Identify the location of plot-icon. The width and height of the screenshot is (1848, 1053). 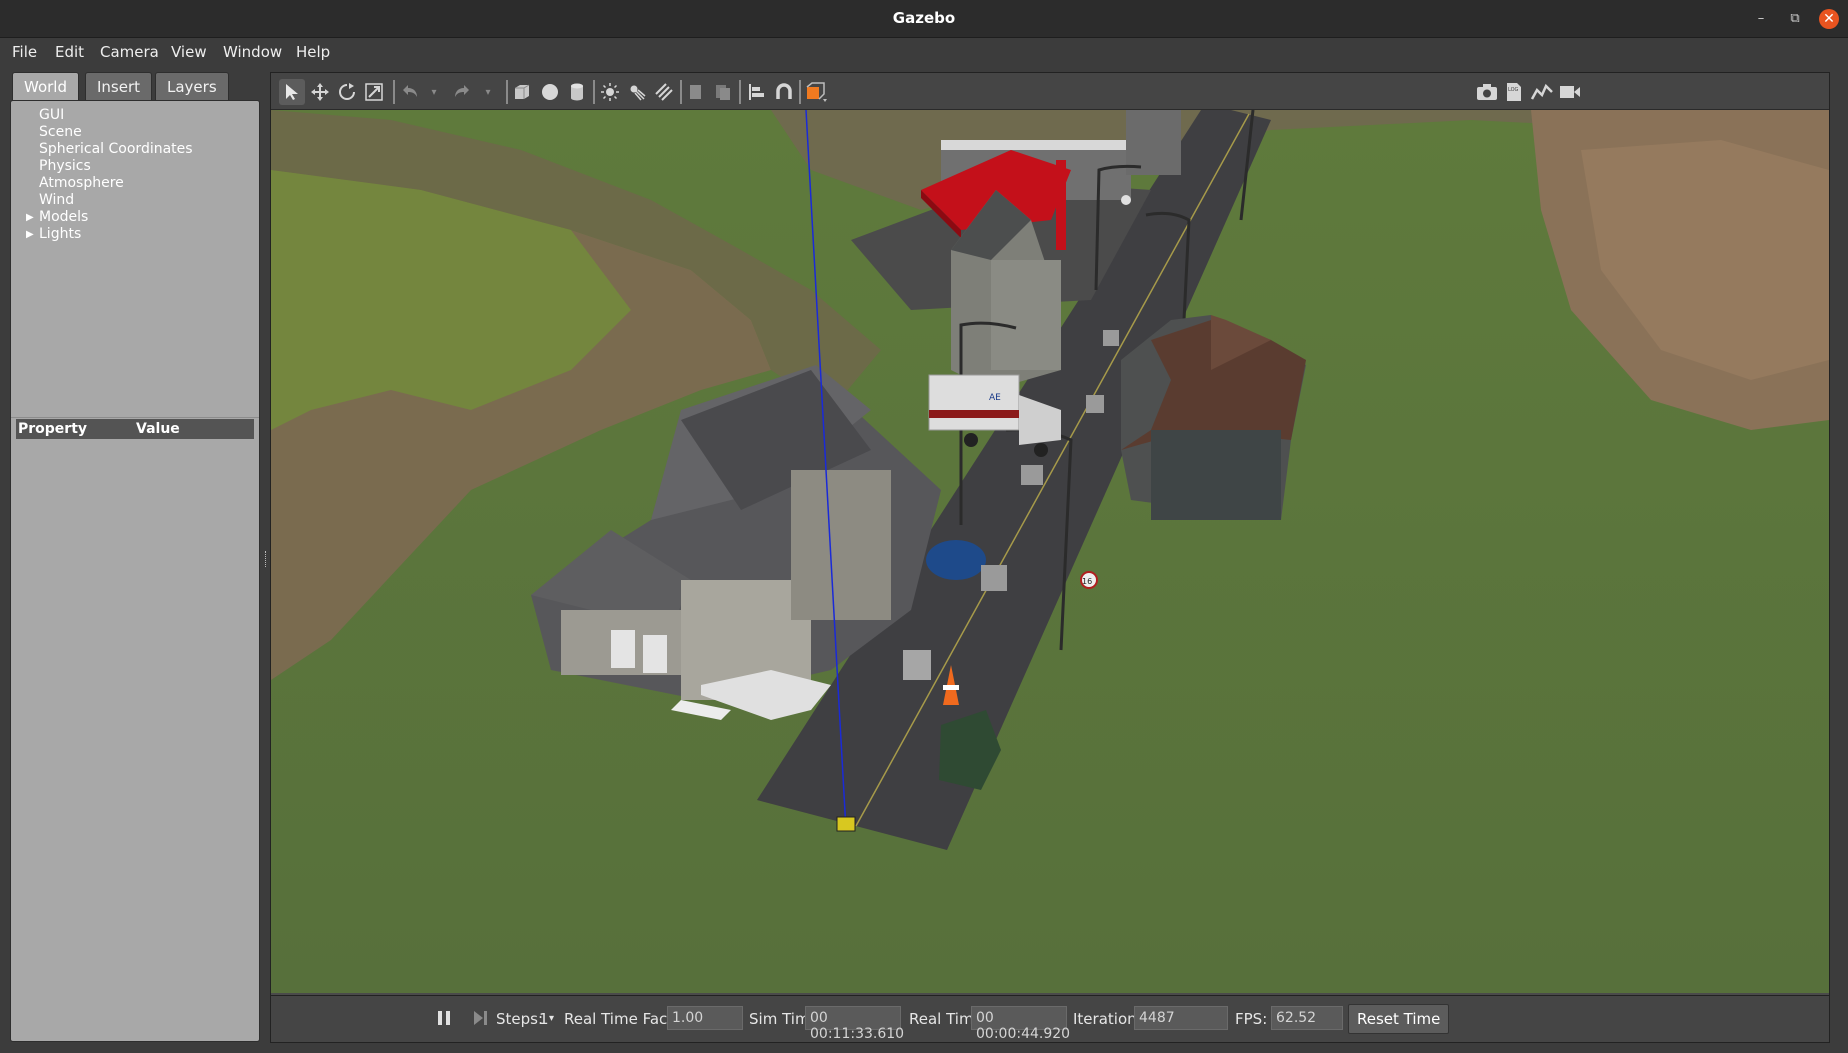
(1542, 92).